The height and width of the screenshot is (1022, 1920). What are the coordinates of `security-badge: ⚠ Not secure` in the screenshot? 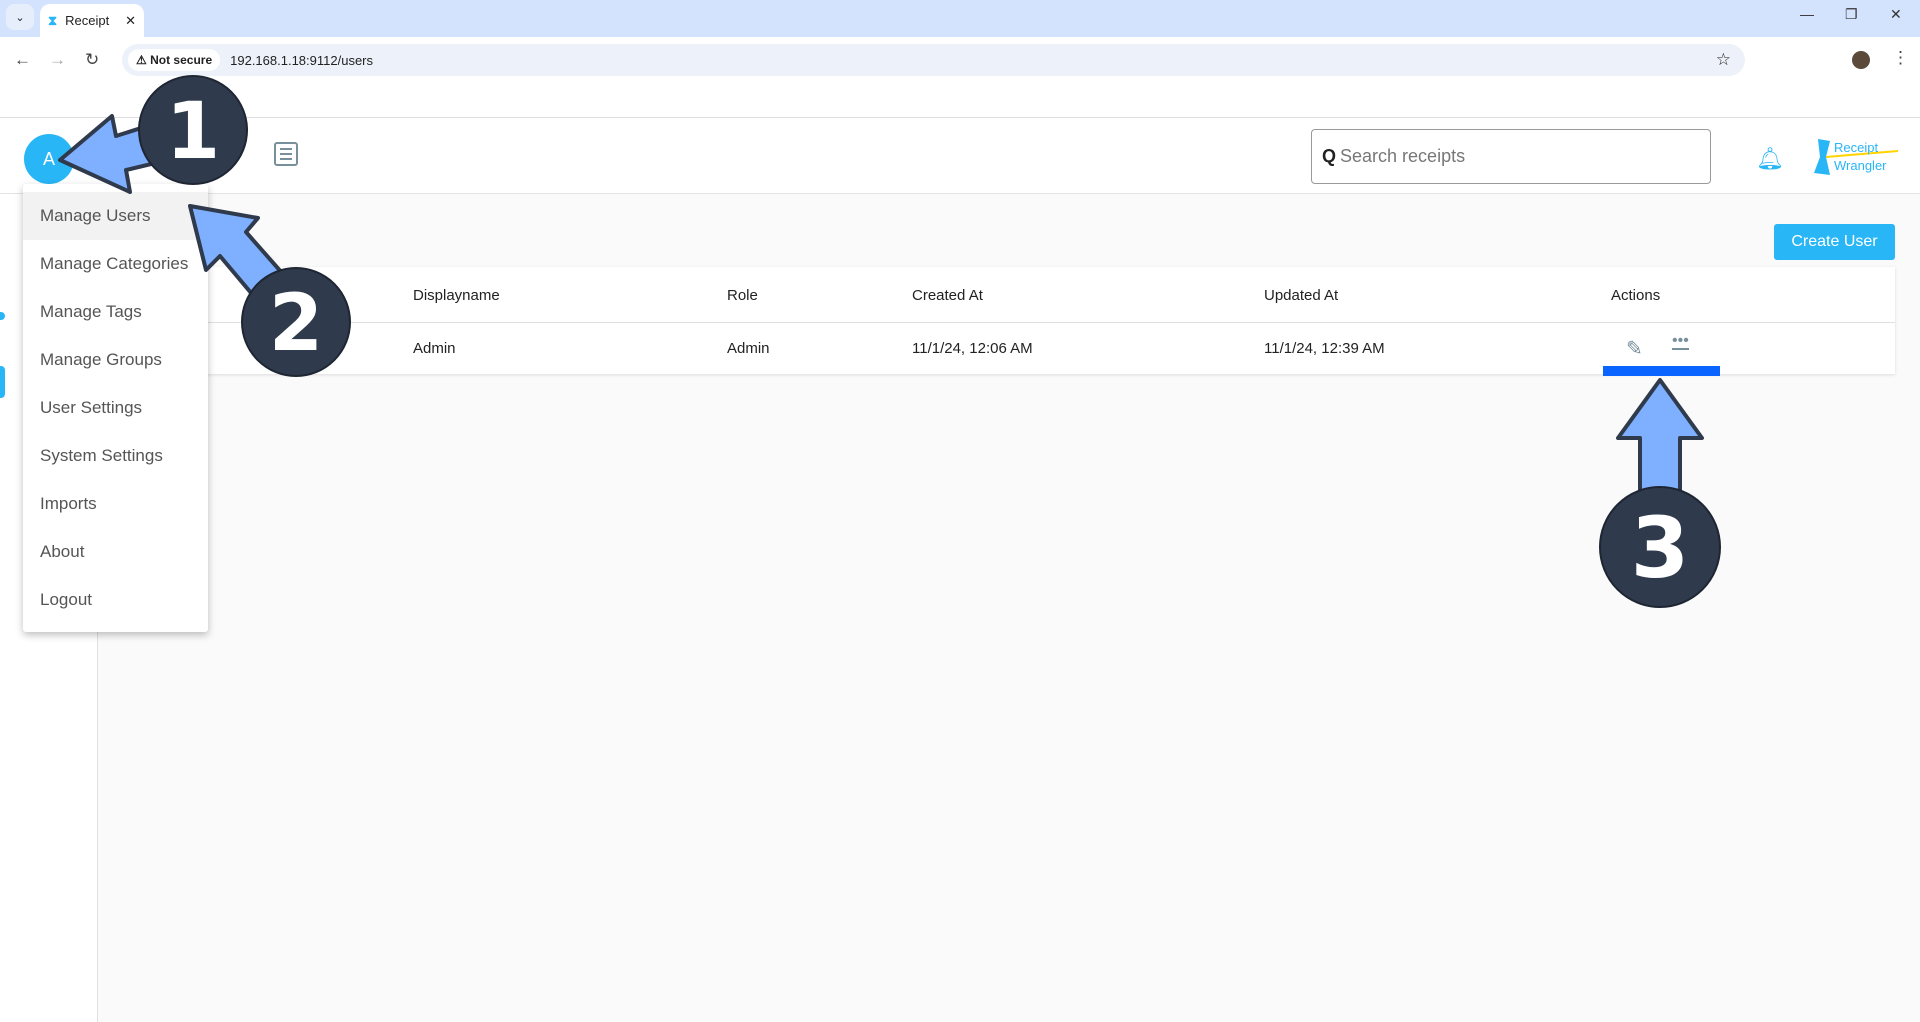 It's located at (174, 60).